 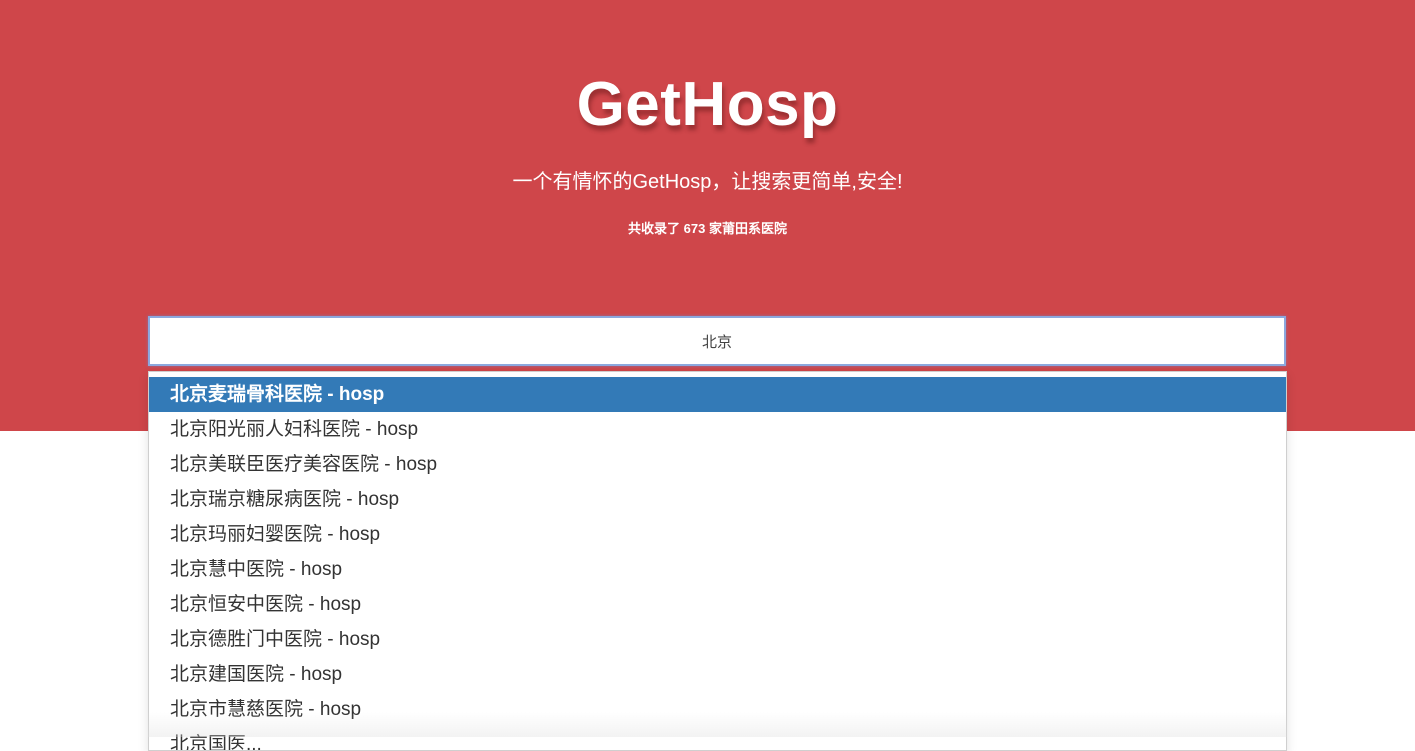 I want to click on count-suffix: 家莆田系医院, so click(x=747, y=228).